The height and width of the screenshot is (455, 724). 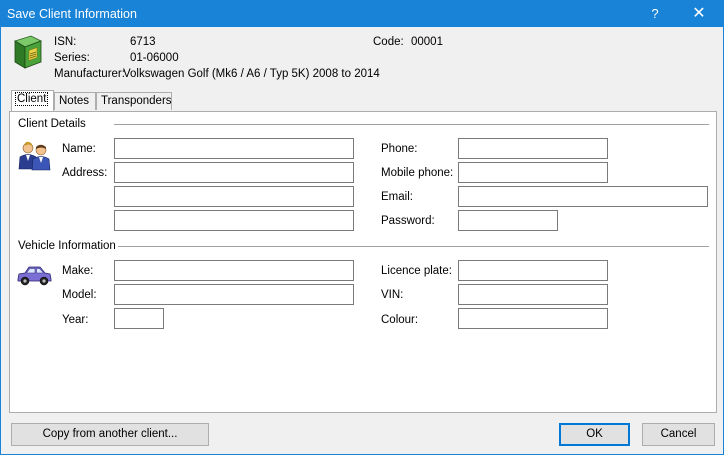 I want to click on licence-plate-label: Licence plate:, so click(x=416, y=271).